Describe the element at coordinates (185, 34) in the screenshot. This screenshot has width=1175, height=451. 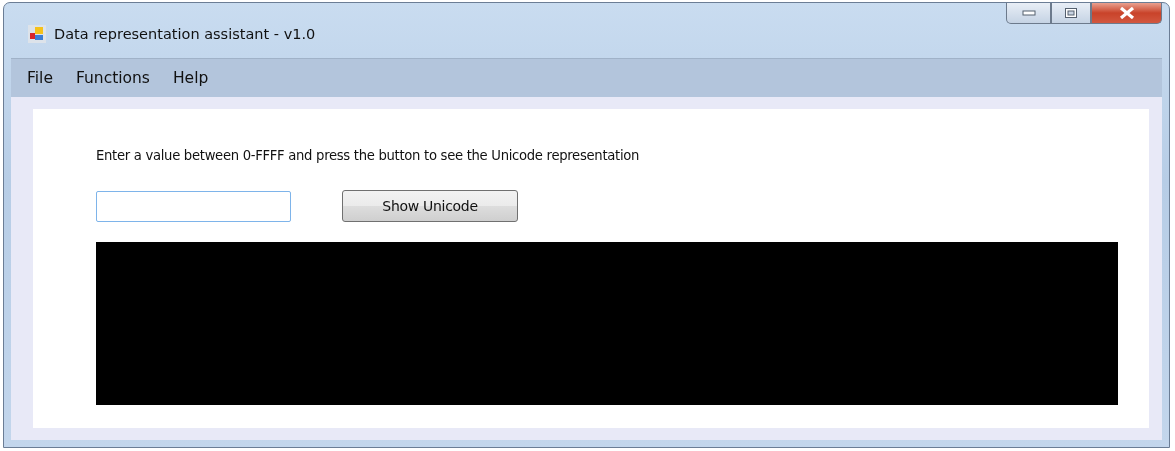
I see `window-title: Data representation assistant - v1.0` at that location.